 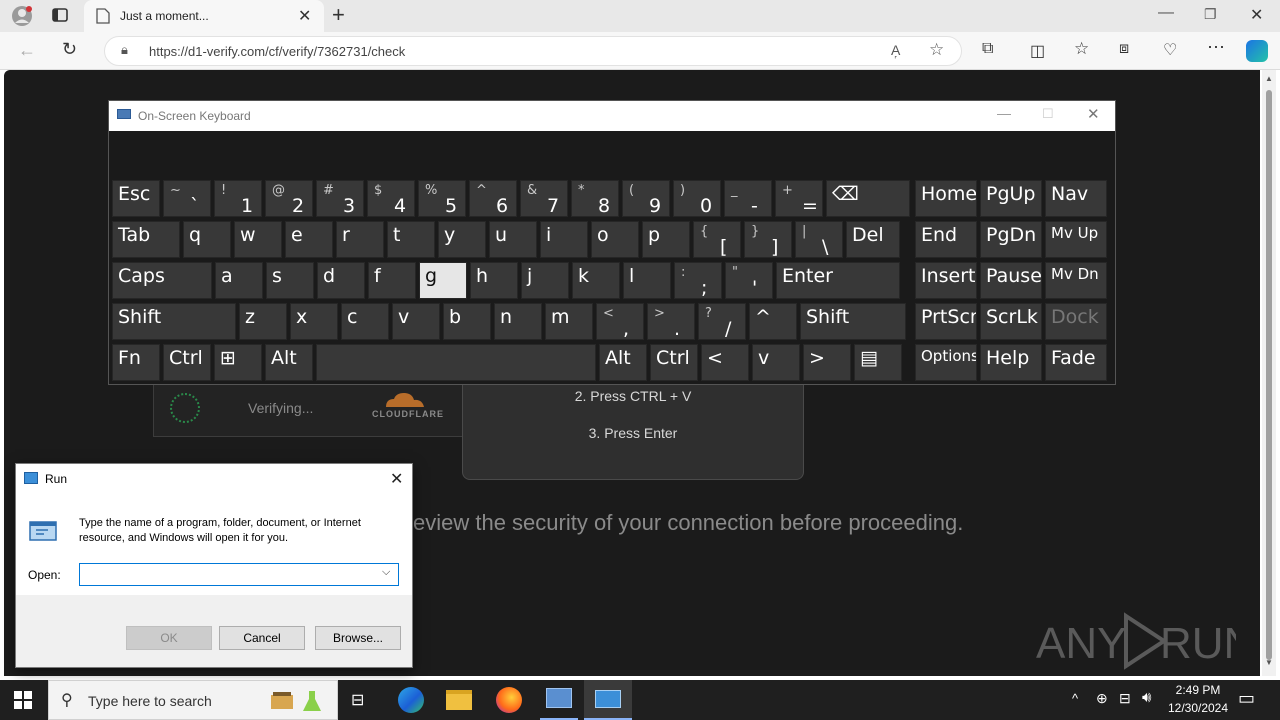 I want to click on task-view-icon: ⊟, so click(x=357, y=700).